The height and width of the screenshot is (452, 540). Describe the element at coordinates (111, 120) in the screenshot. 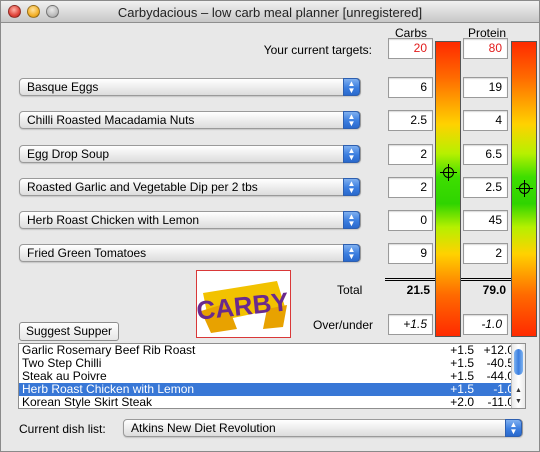

I see `meal-select-label: Chilli Roasted Macadamia Nuts` at that location.